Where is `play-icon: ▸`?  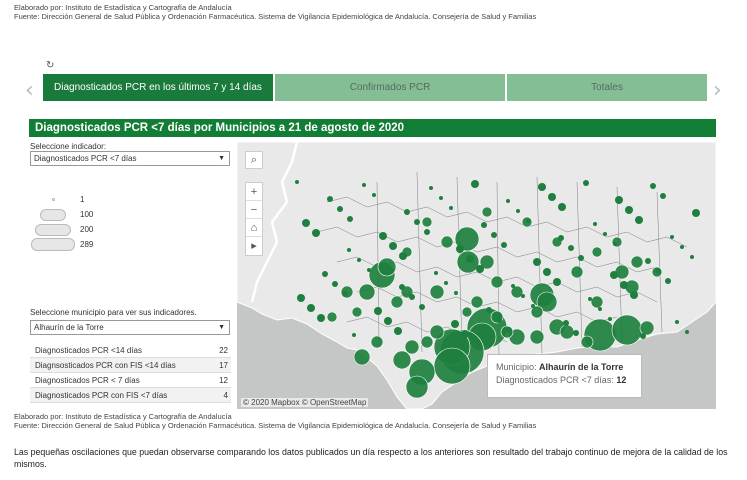
play-icon: ▸ is located at coordinates (254, 246).